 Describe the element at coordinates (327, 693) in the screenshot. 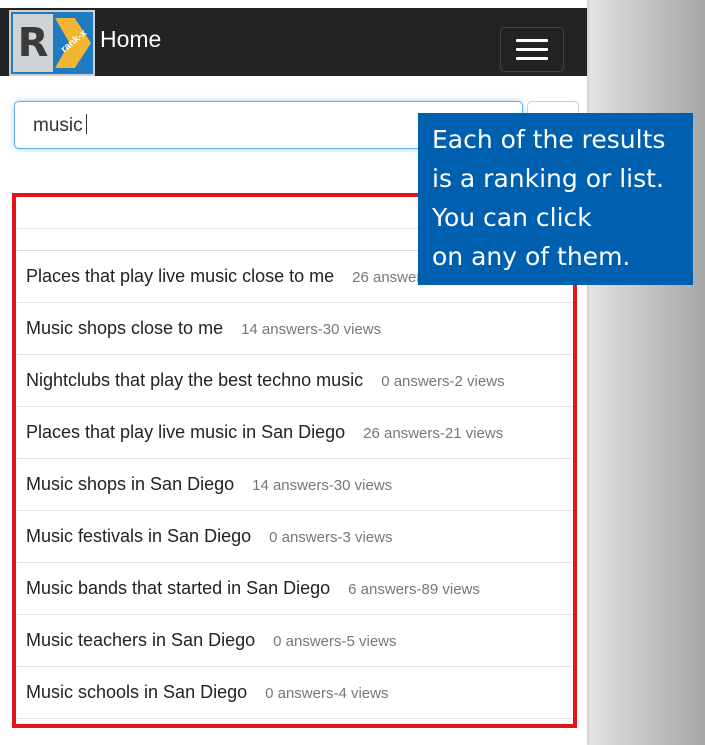

I see `result-meta: 0 answers-4 views` at that location.